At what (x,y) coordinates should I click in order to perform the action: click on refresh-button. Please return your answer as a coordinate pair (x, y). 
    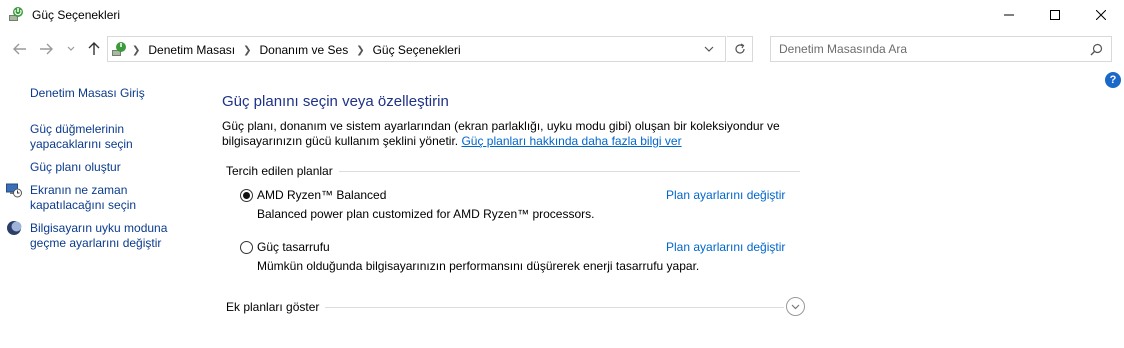
    Looking at the image, I should click on (740, 49).